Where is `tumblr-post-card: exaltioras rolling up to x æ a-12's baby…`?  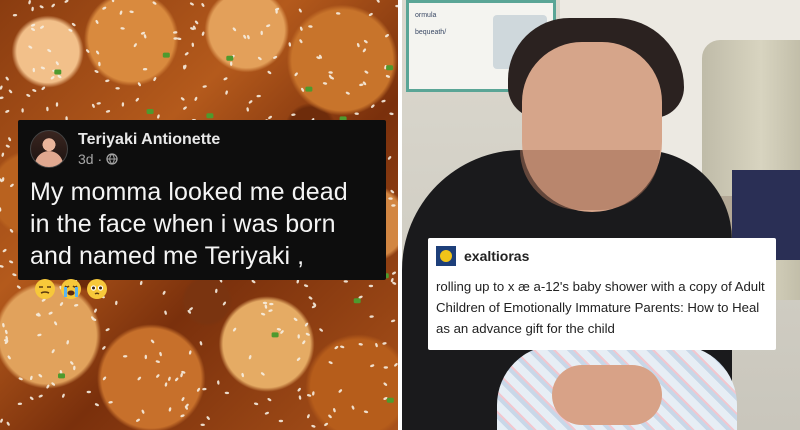 tumblr-post-card: exaltioras rolling up to x æ a-12's baby… is located at coordinates (602, 294).